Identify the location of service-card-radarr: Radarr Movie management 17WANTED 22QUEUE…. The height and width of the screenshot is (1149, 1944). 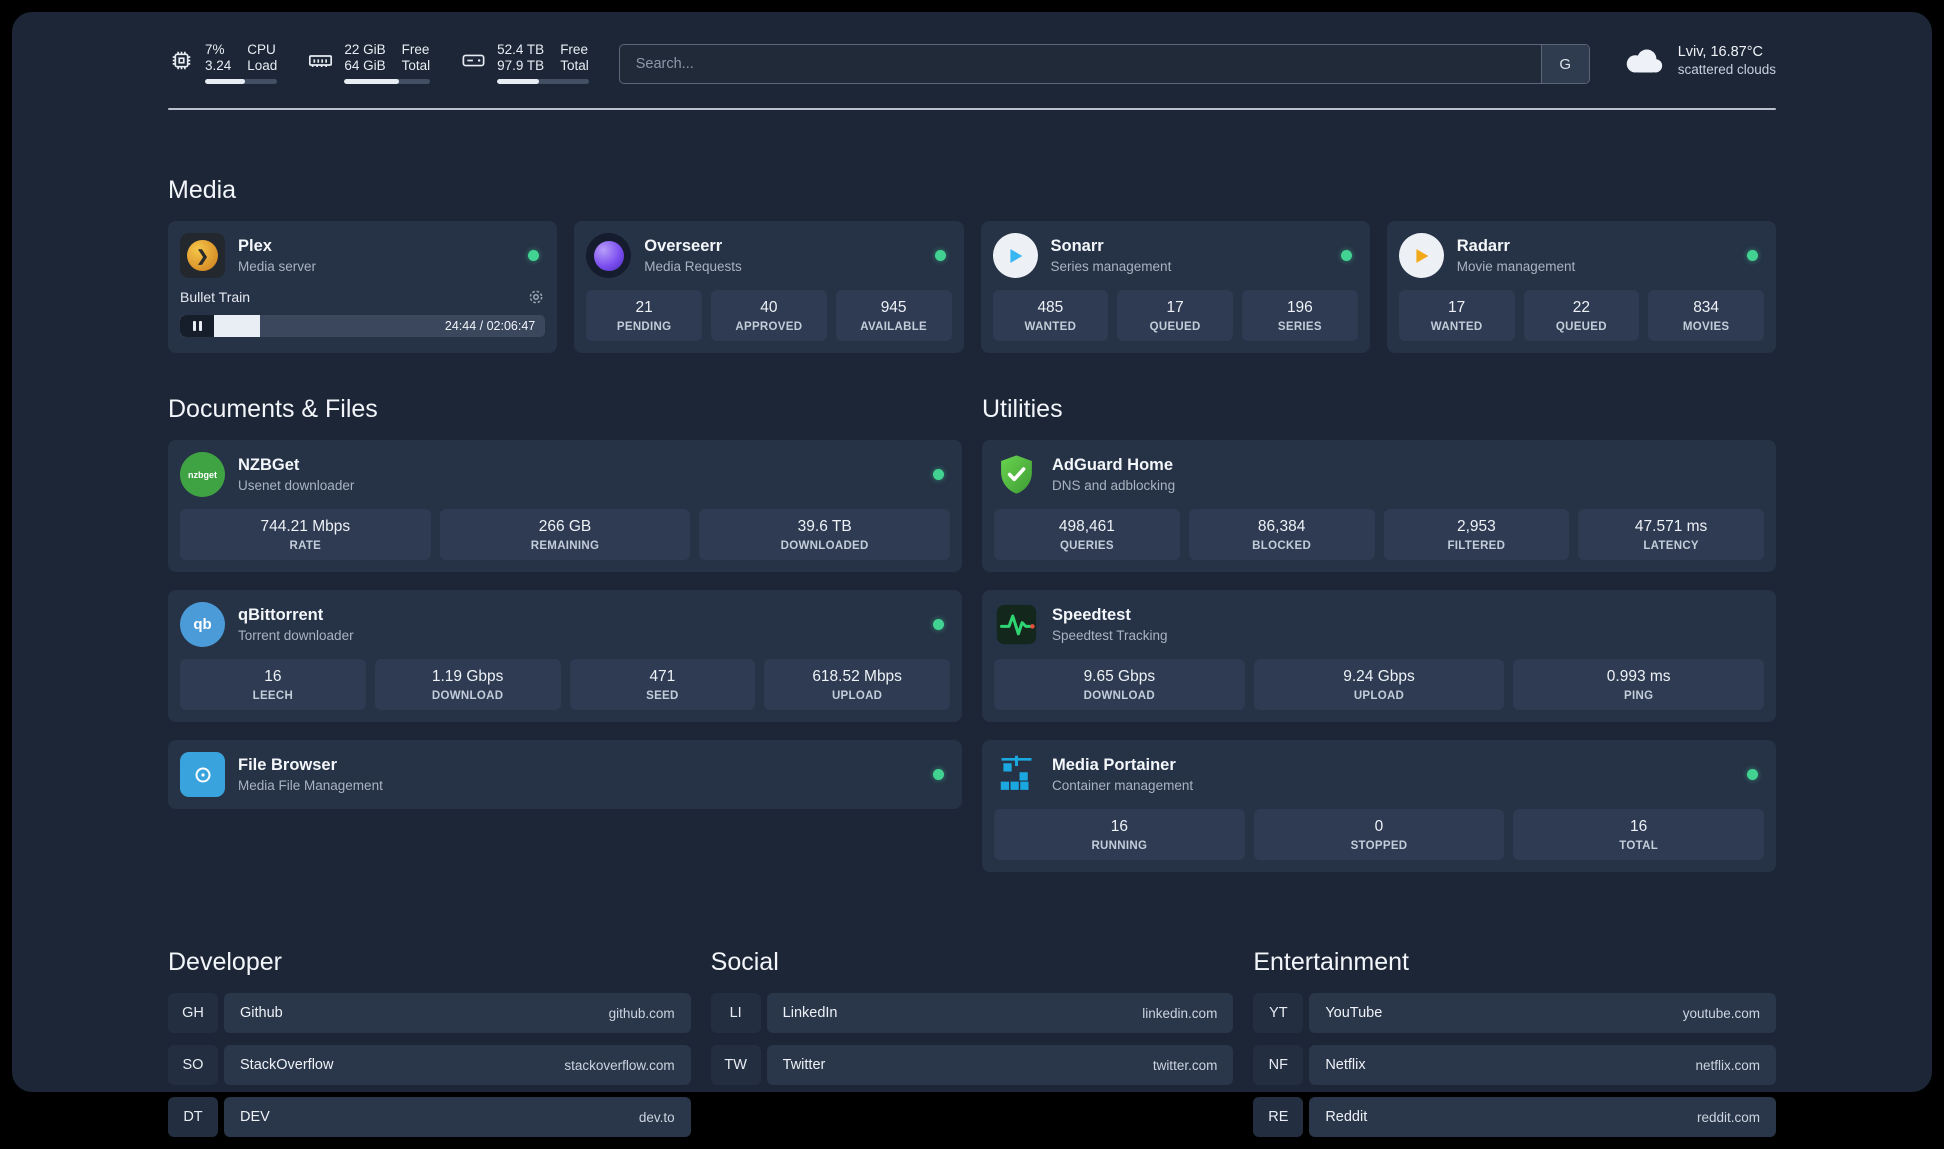
(1581, 287).